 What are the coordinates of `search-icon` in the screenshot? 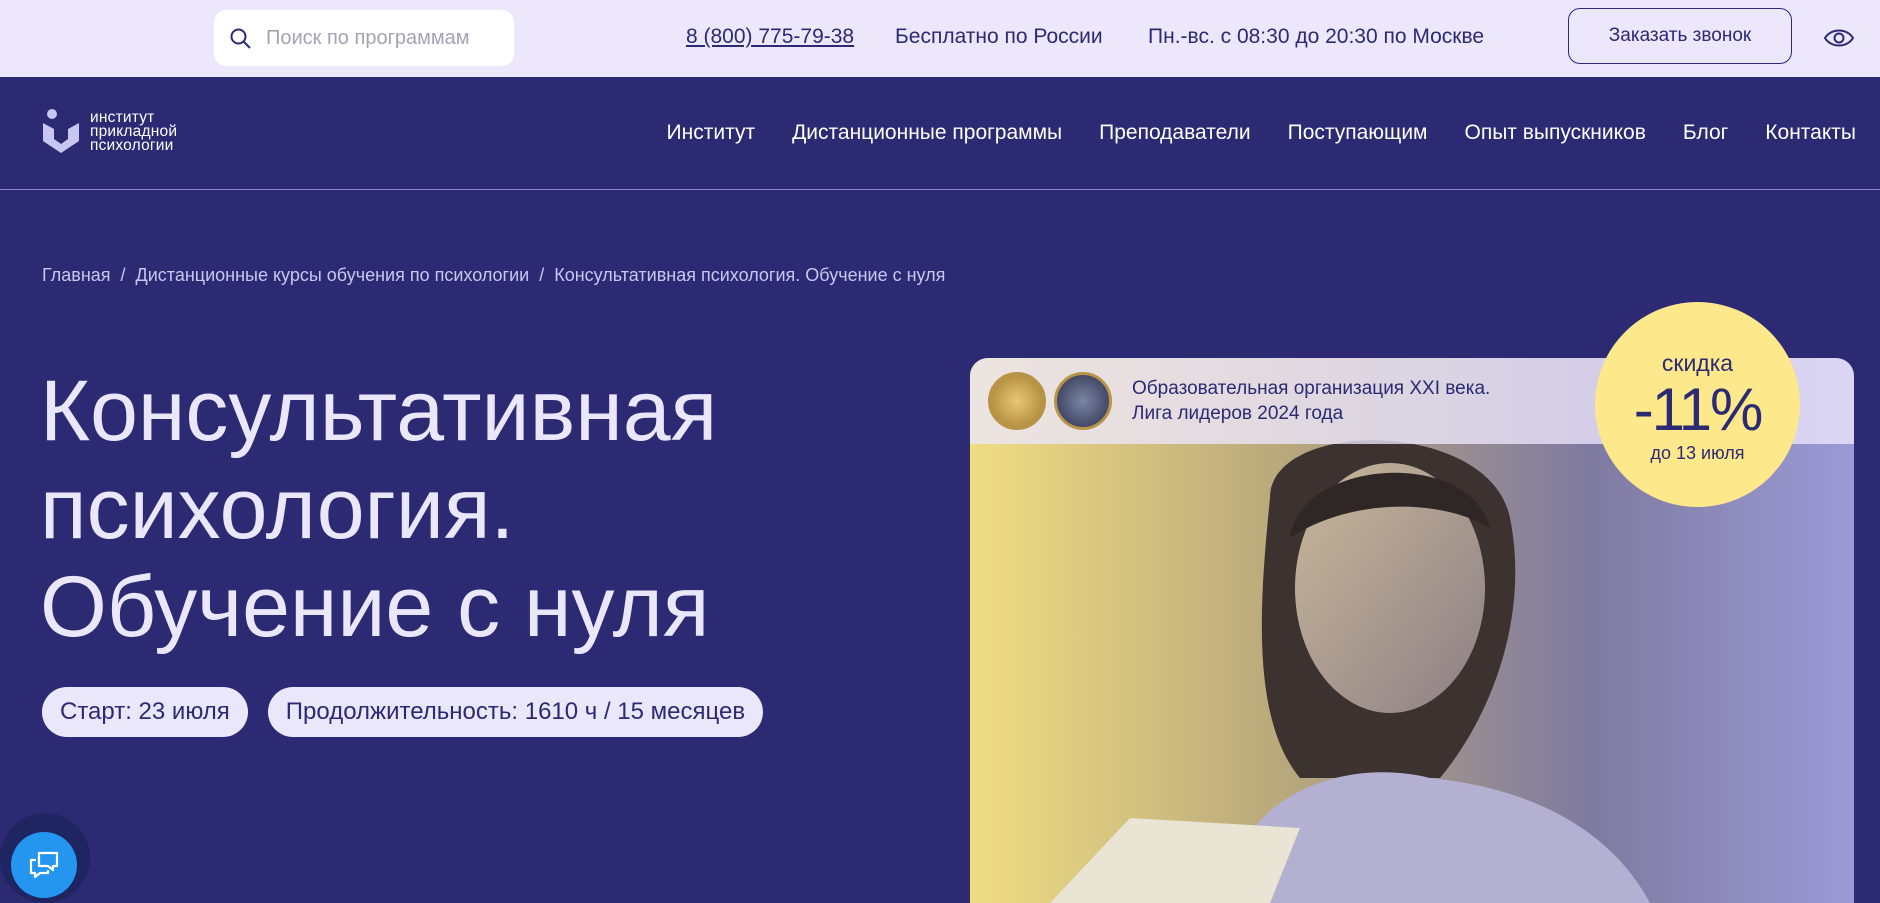 It's located at (240, 38).